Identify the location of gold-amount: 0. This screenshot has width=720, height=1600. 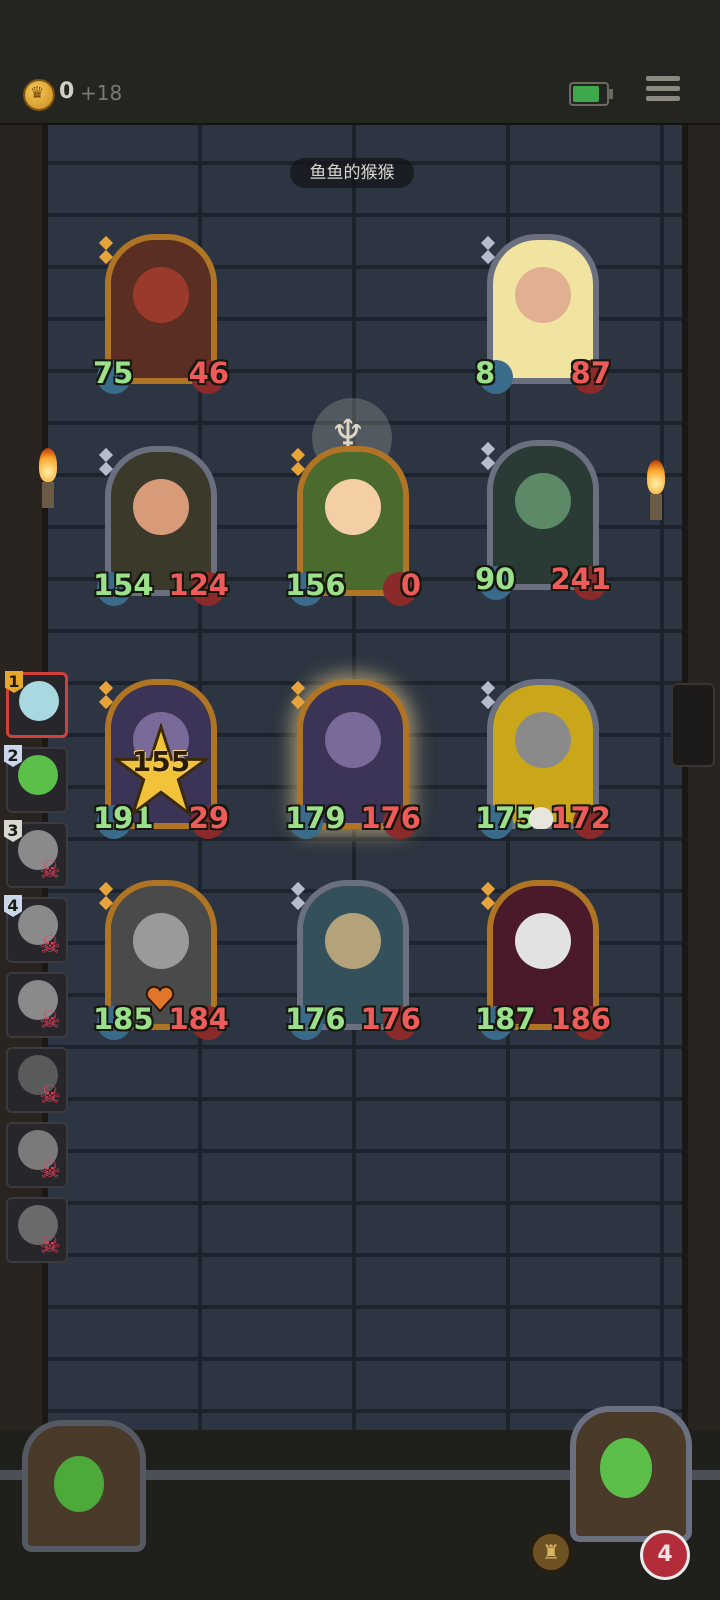
(67, 91).